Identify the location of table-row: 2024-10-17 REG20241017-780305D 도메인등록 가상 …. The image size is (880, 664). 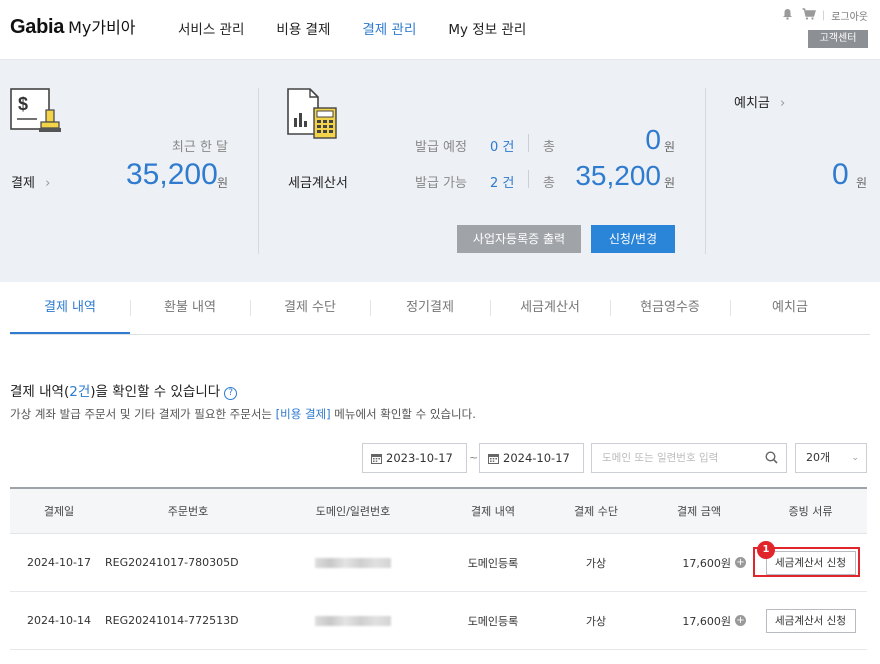
(438, 563).